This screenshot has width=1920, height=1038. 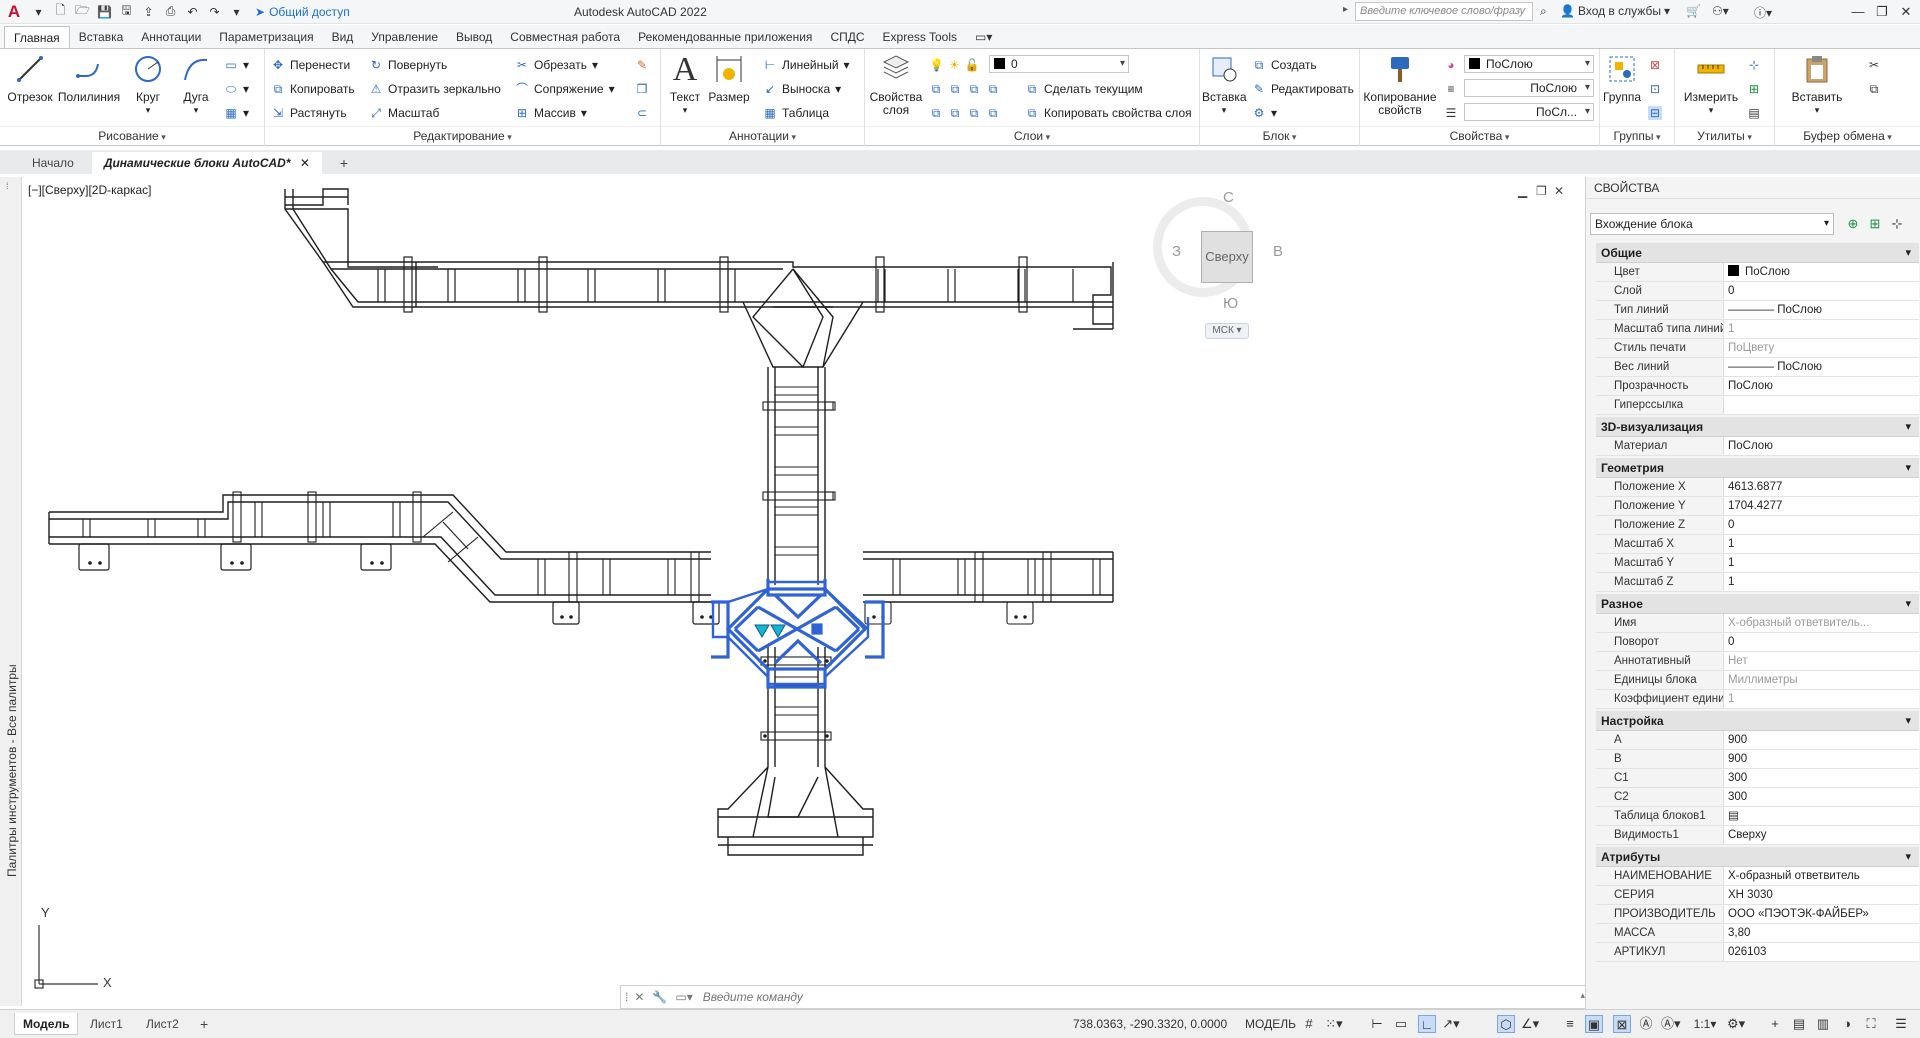 What do you see at coordinates (642, 89) in the screenshot?
I see `explode-button: ❒` at bounding box center [642, 89].